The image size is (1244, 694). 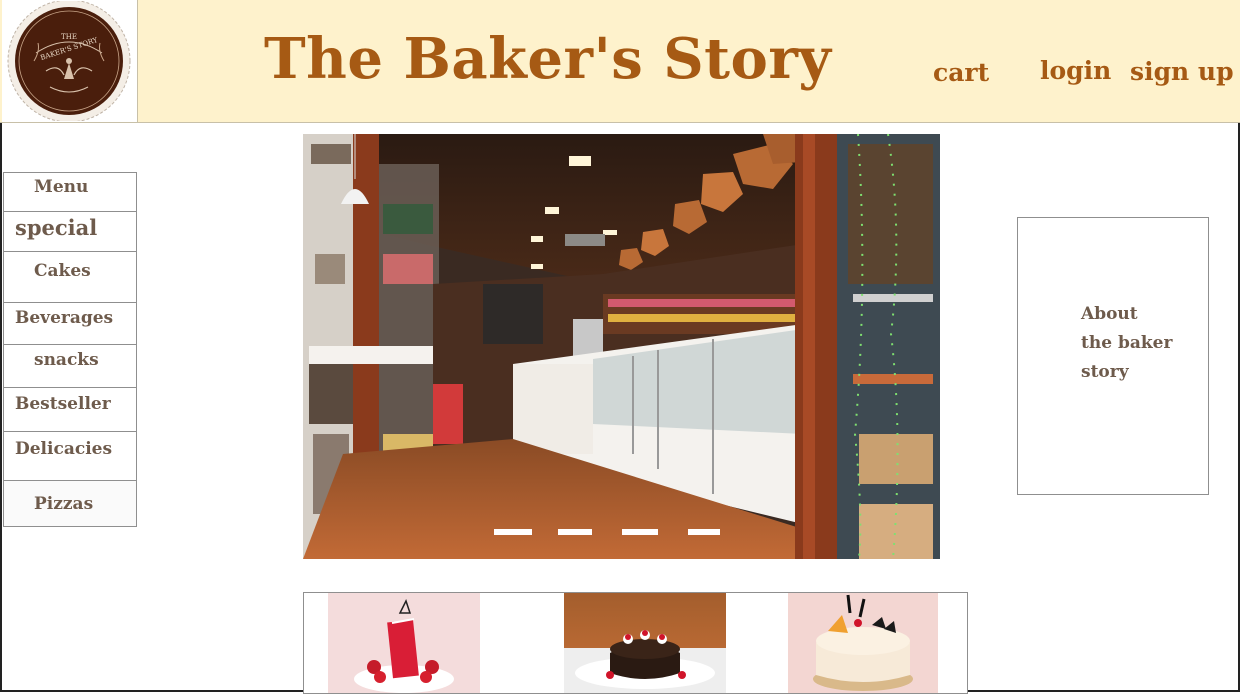 I want to click on product-thumb-red-velvet, so click(x=404, y=643).